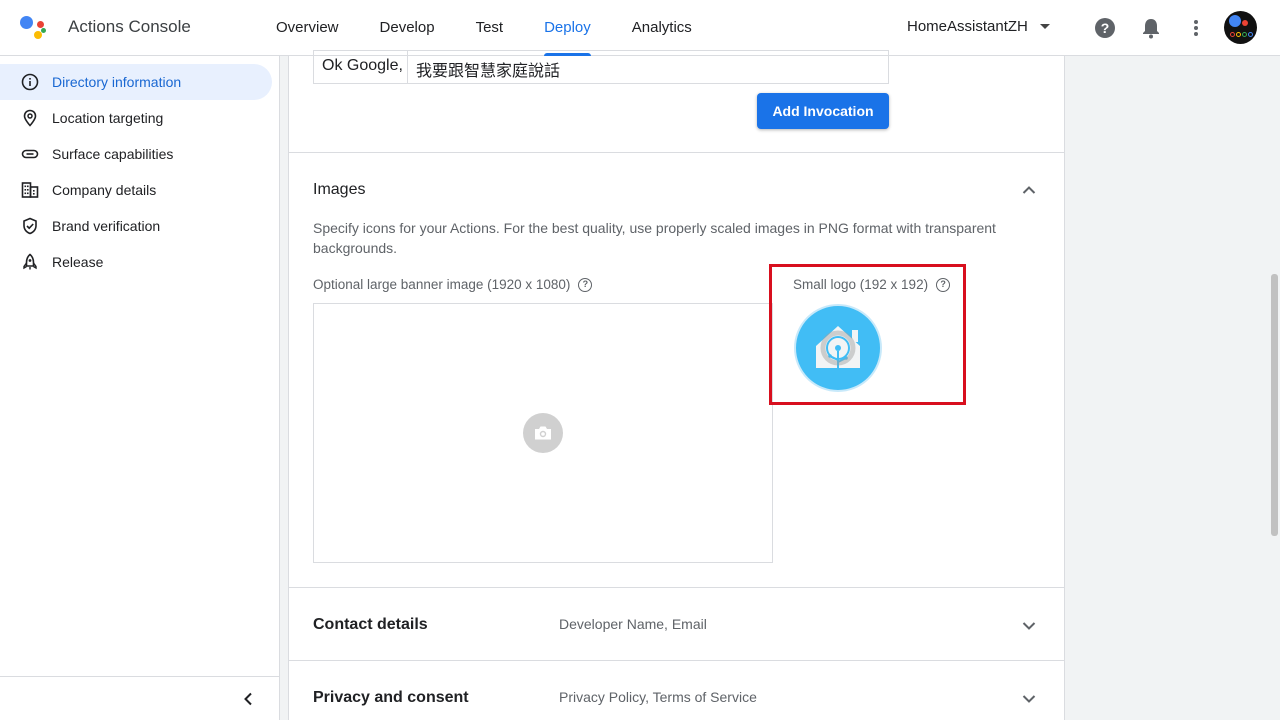 The width and height of the screenshot is (1280, 720). I want to click on tab-test: Test, so click(490, 28).